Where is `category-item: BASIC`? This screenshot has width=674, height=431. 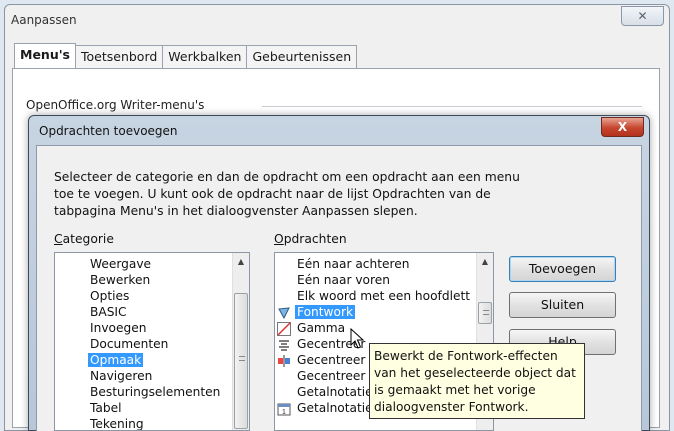 category-item: BASIC is located at coordinates (155, 312).